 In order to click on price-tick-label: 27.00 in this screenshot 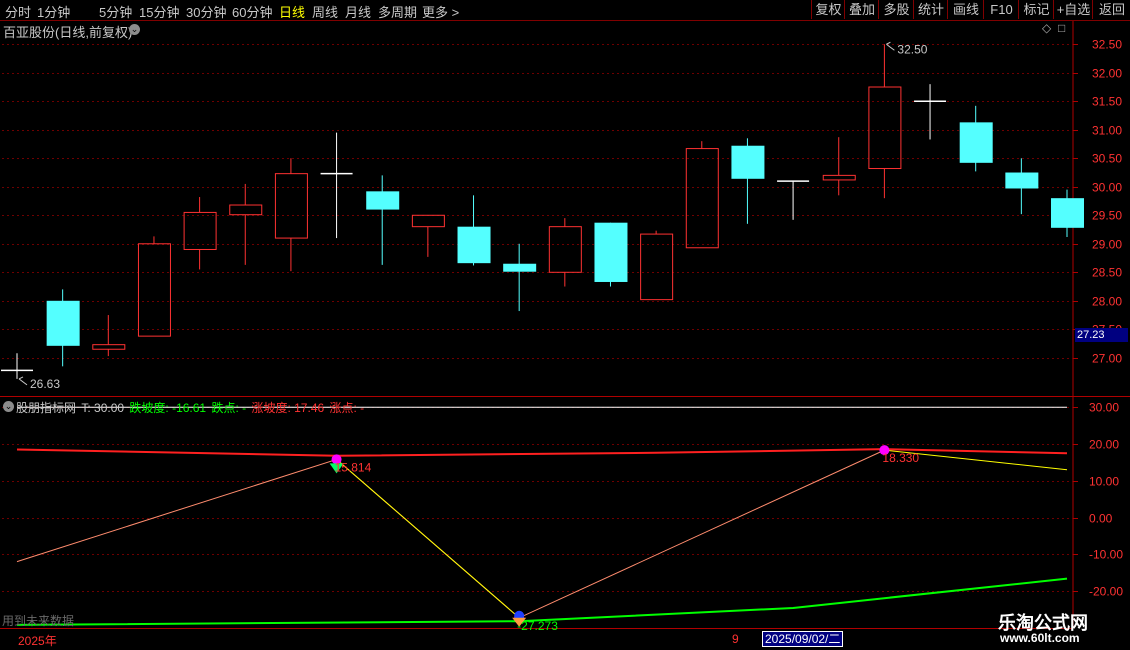, I will do `click(1107, 359)`.